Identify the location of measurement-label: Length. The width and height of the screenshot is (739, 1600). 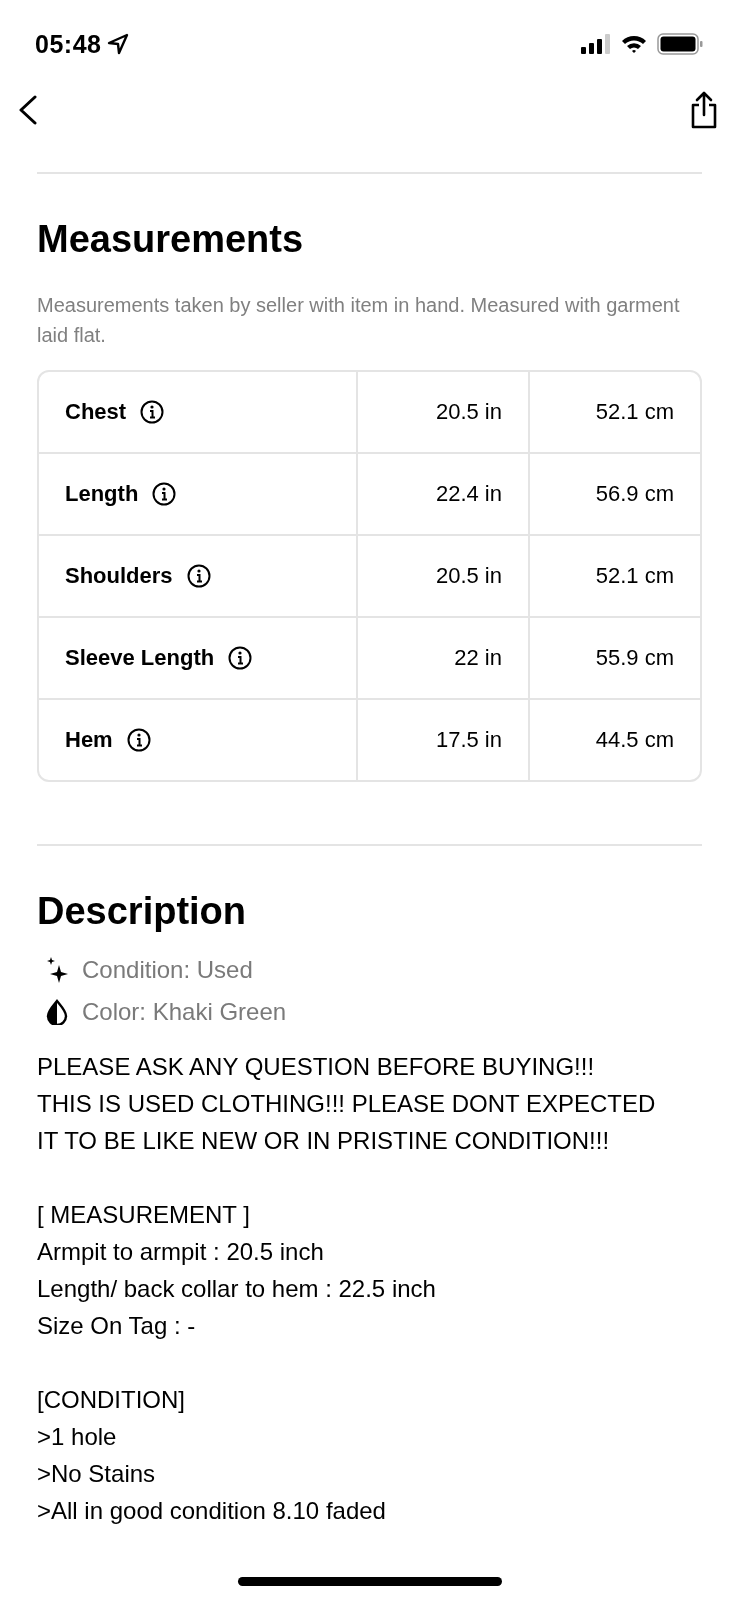
(102, 494).